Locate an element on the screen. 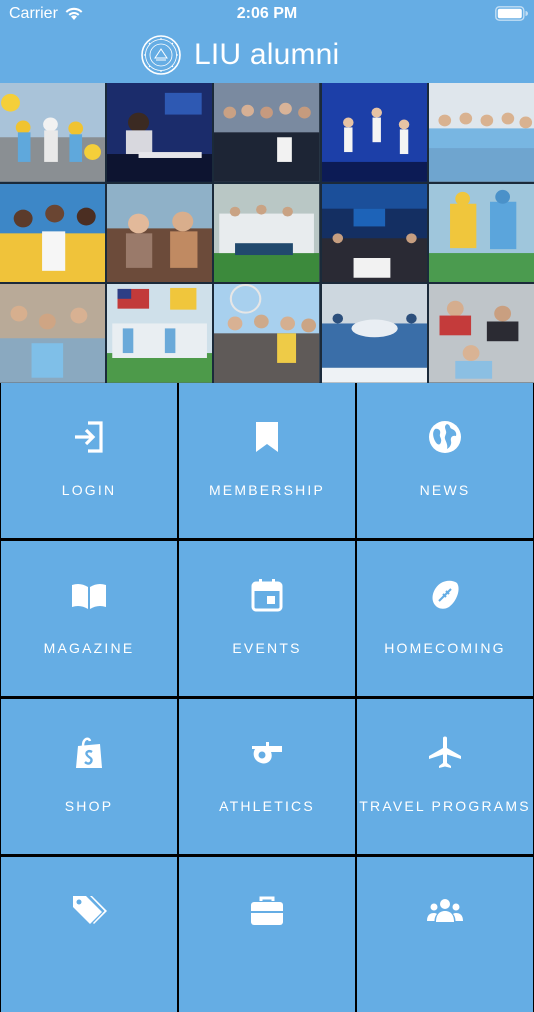 This screenshot has width=534, height=1012. tags-icon is located at coordinates (89, 911).